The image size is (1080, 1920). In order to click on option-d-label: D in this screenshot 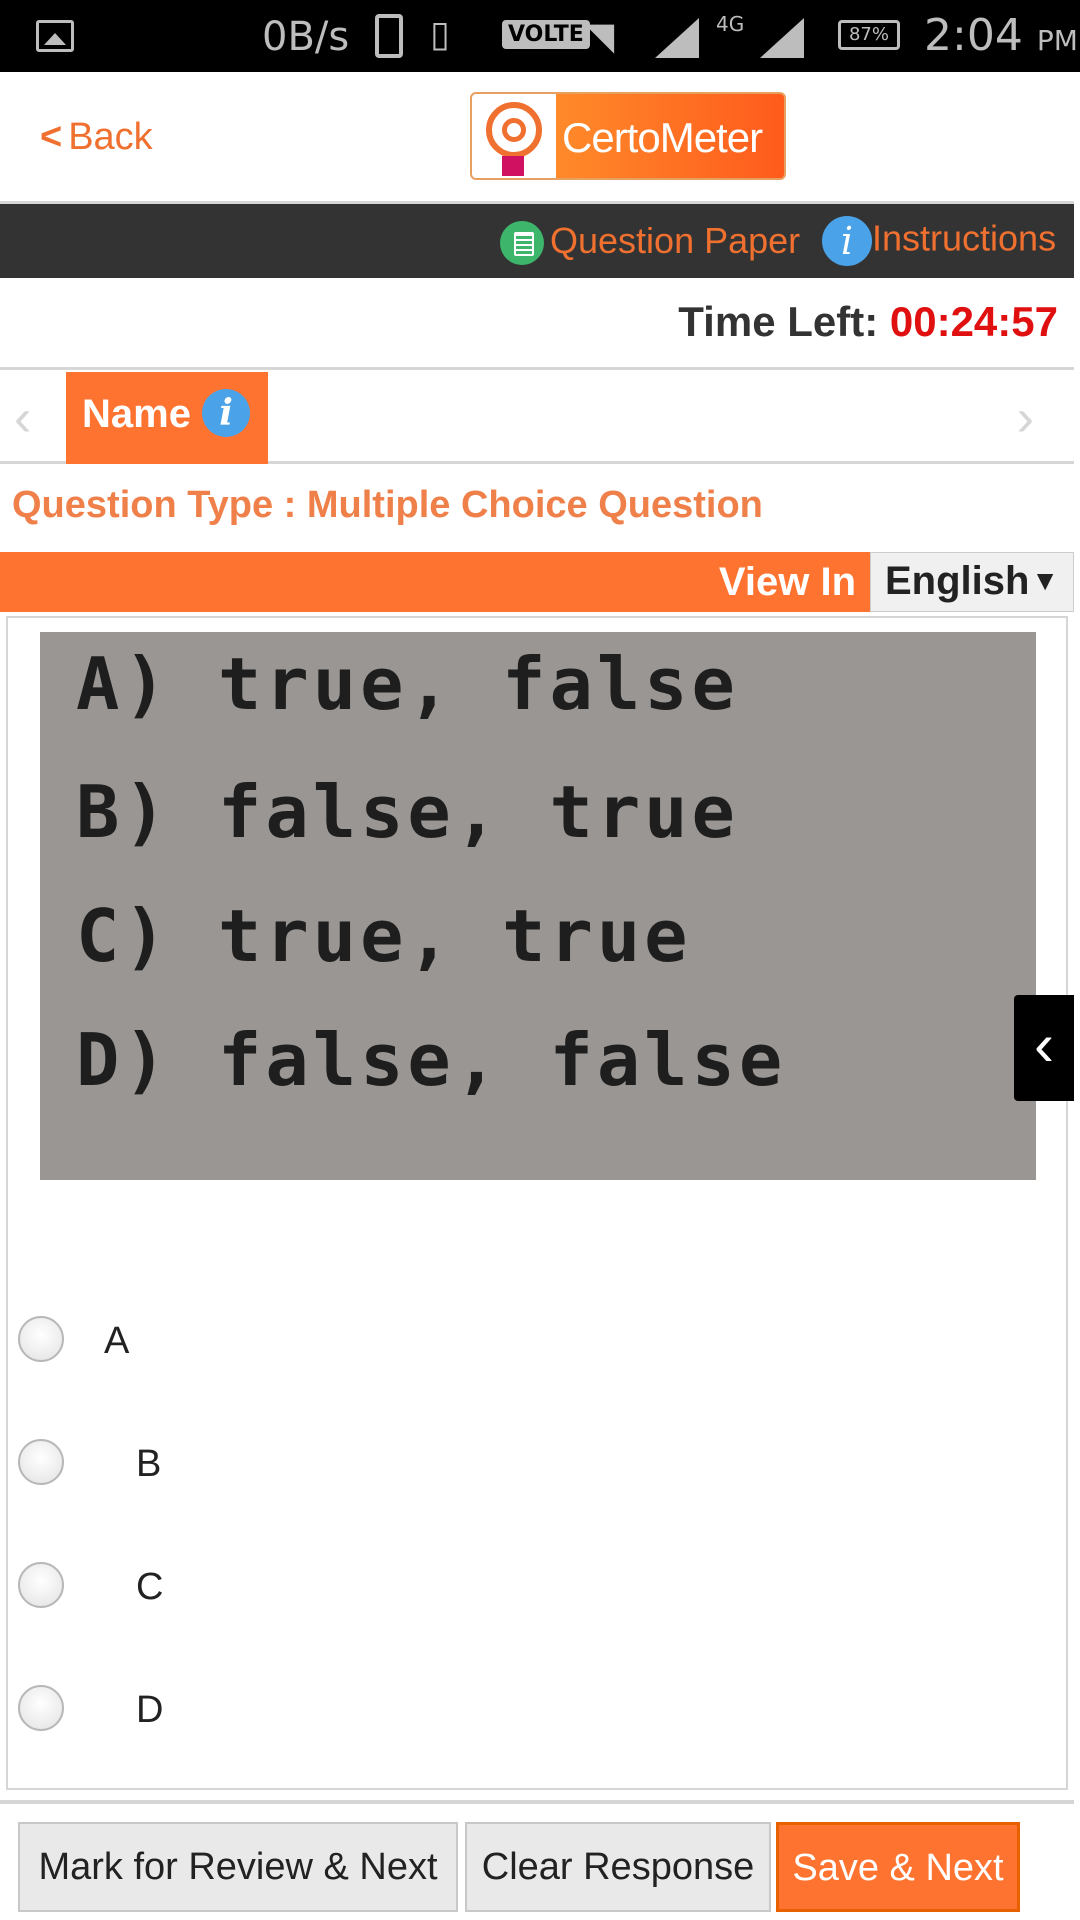, I will do `click(150, 1710)`.